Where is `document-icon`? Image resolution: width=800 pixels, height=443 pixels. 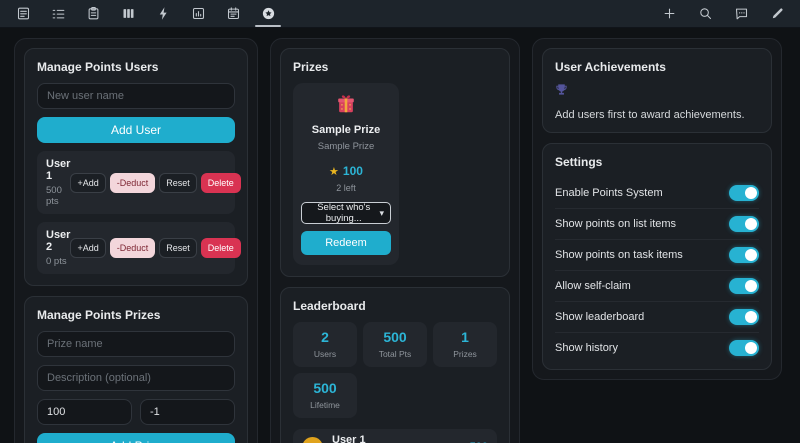 document-icon is located at coordinates (23, 13).